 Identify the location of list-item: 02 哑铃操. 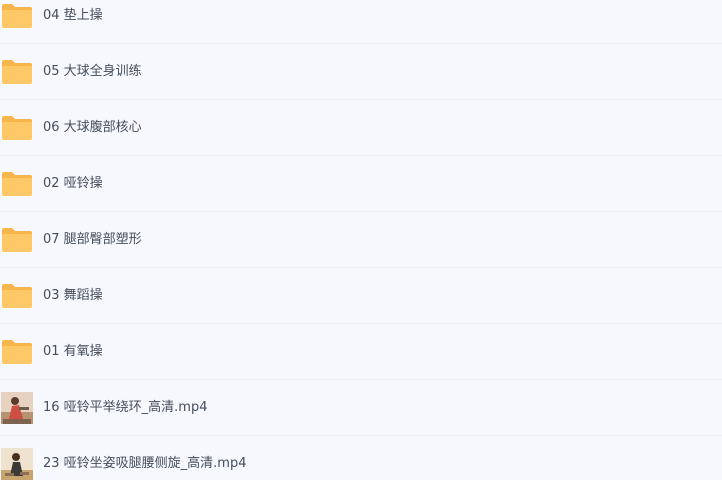
(361, 184).